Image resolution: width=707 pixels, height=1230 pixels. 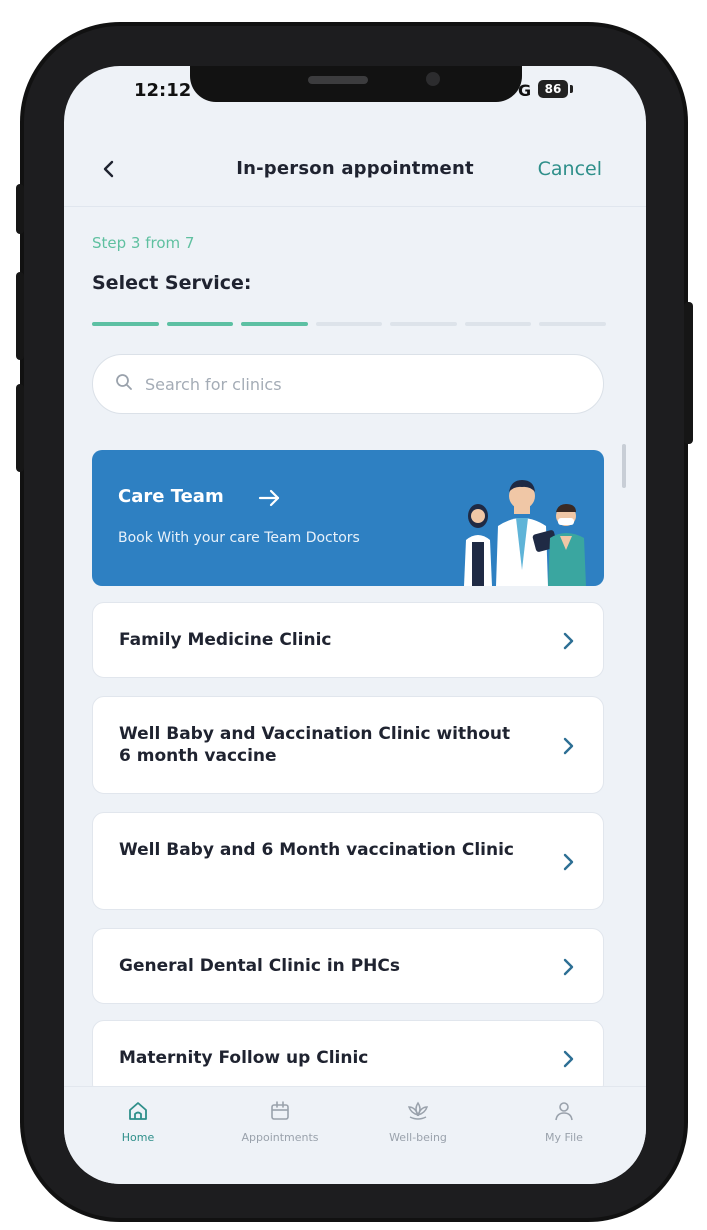 What do you see at coordinates (270, 498) in the screenshot?
I see `arrow-right-icon` at bounding box center [270, 498].